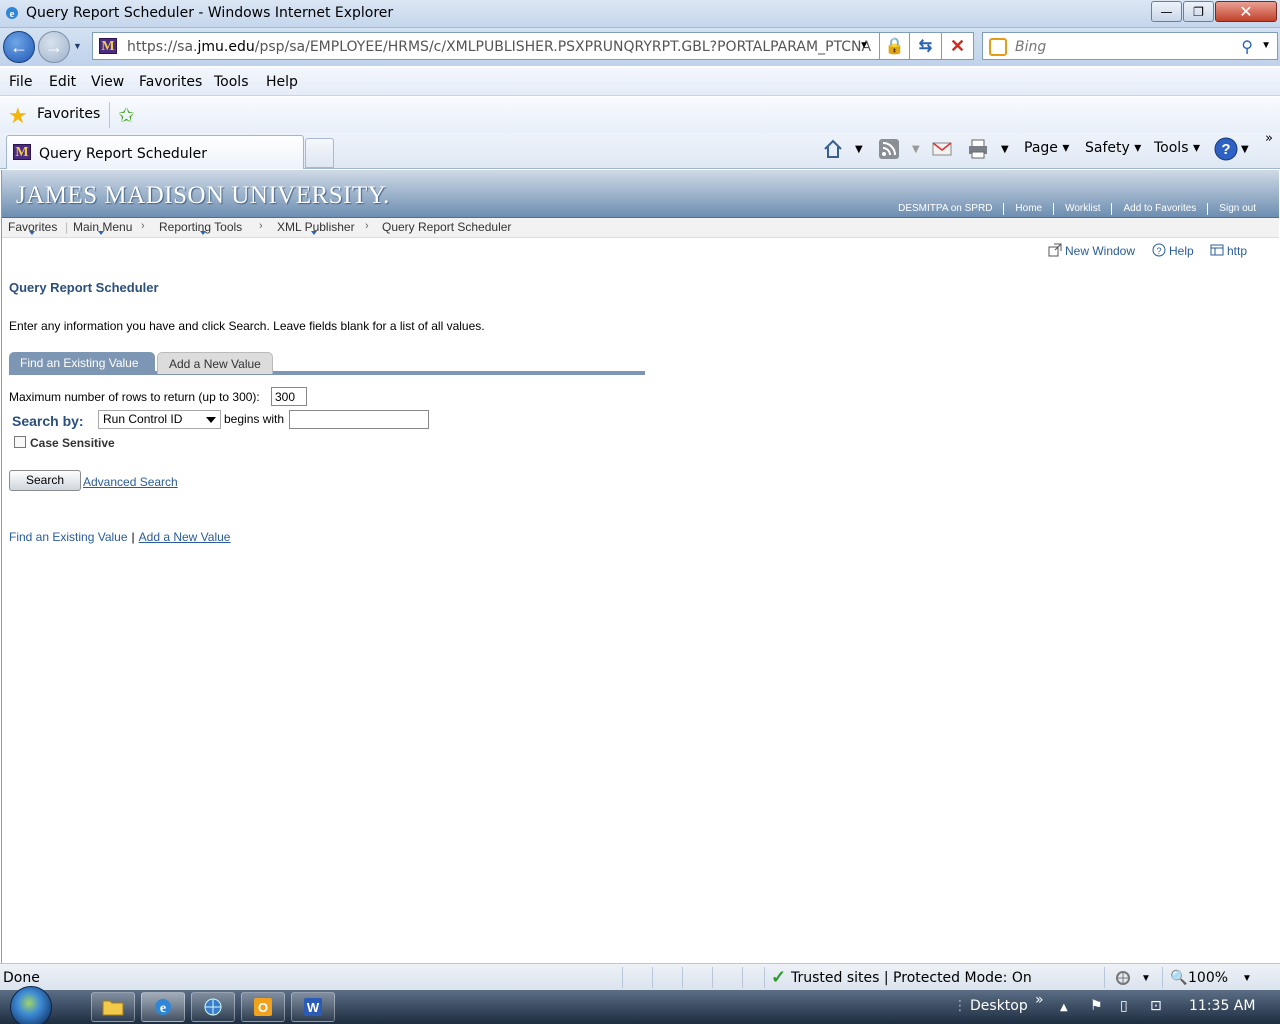  Describe the element at coordinates (1228, 250) in the screenshot. I see `http-link: http` at that location.